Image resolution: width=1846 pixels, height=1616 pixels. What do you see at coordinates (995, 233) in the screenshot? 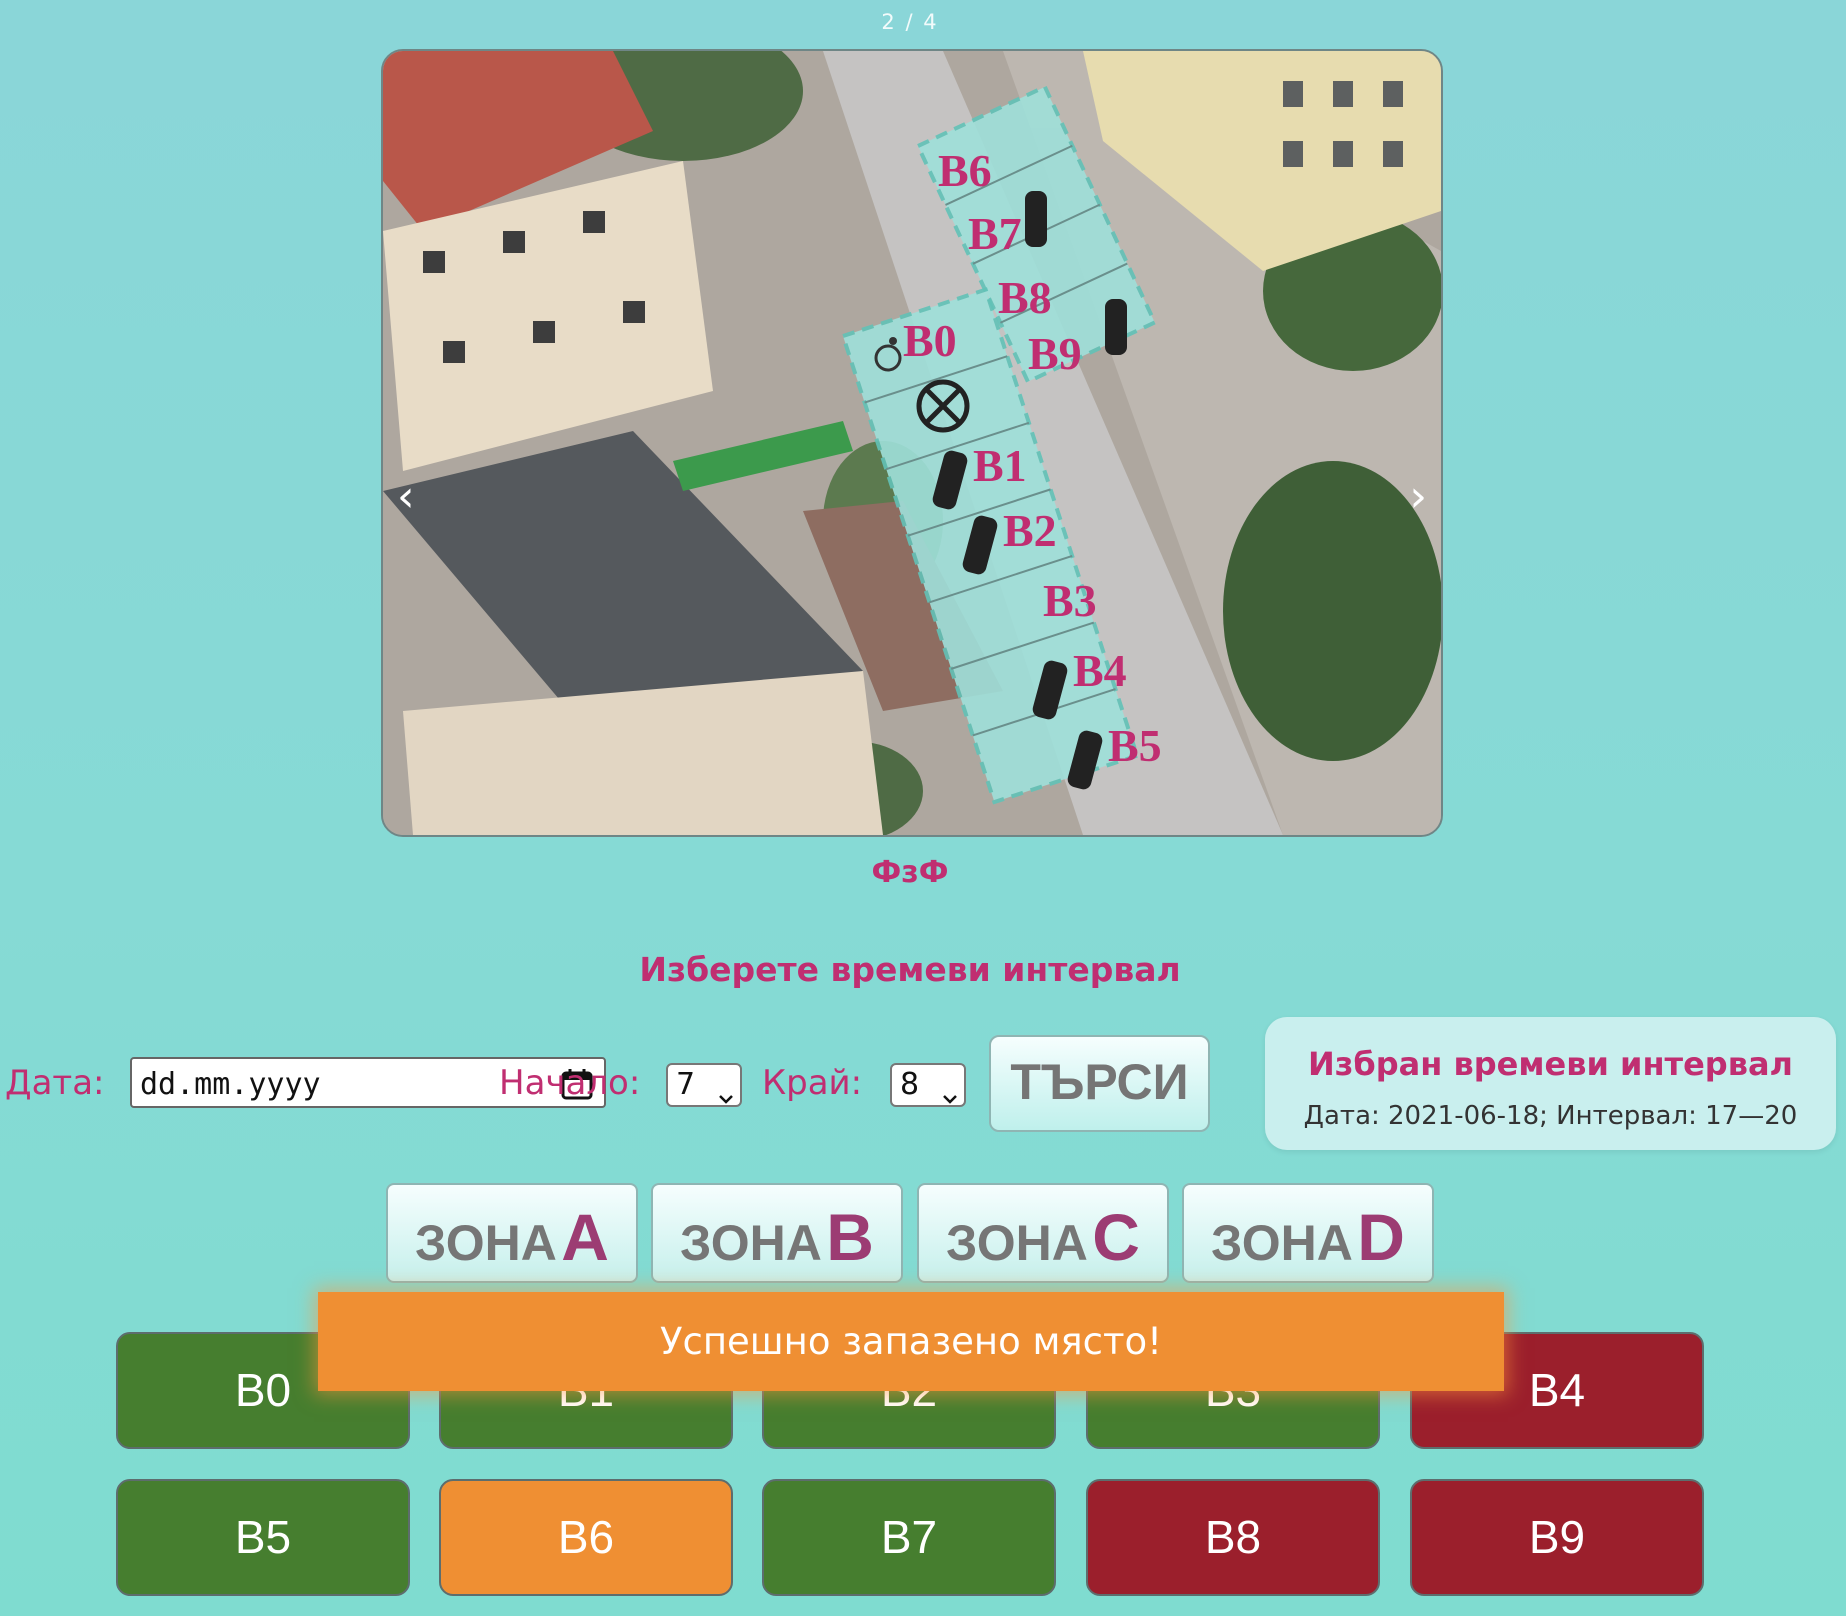
I see `map-label-b7: B7` at bounding box center [995, 233].